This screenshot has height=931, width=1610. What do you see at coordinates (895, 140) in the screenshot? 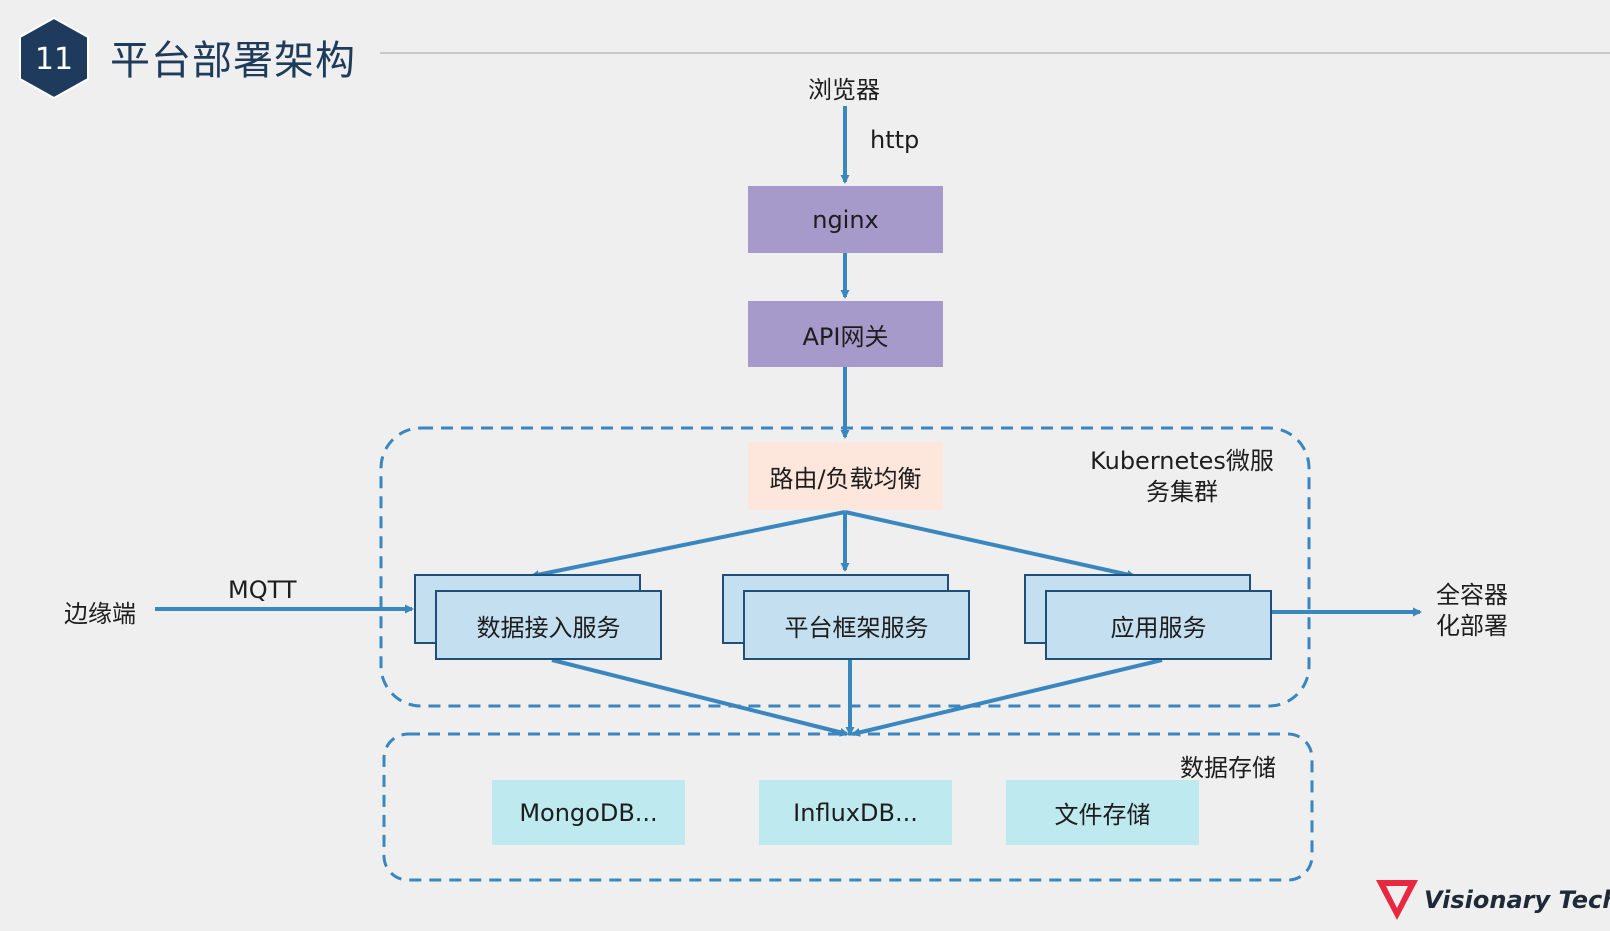
I see `http-label: http` at bounding box center [895, 140].